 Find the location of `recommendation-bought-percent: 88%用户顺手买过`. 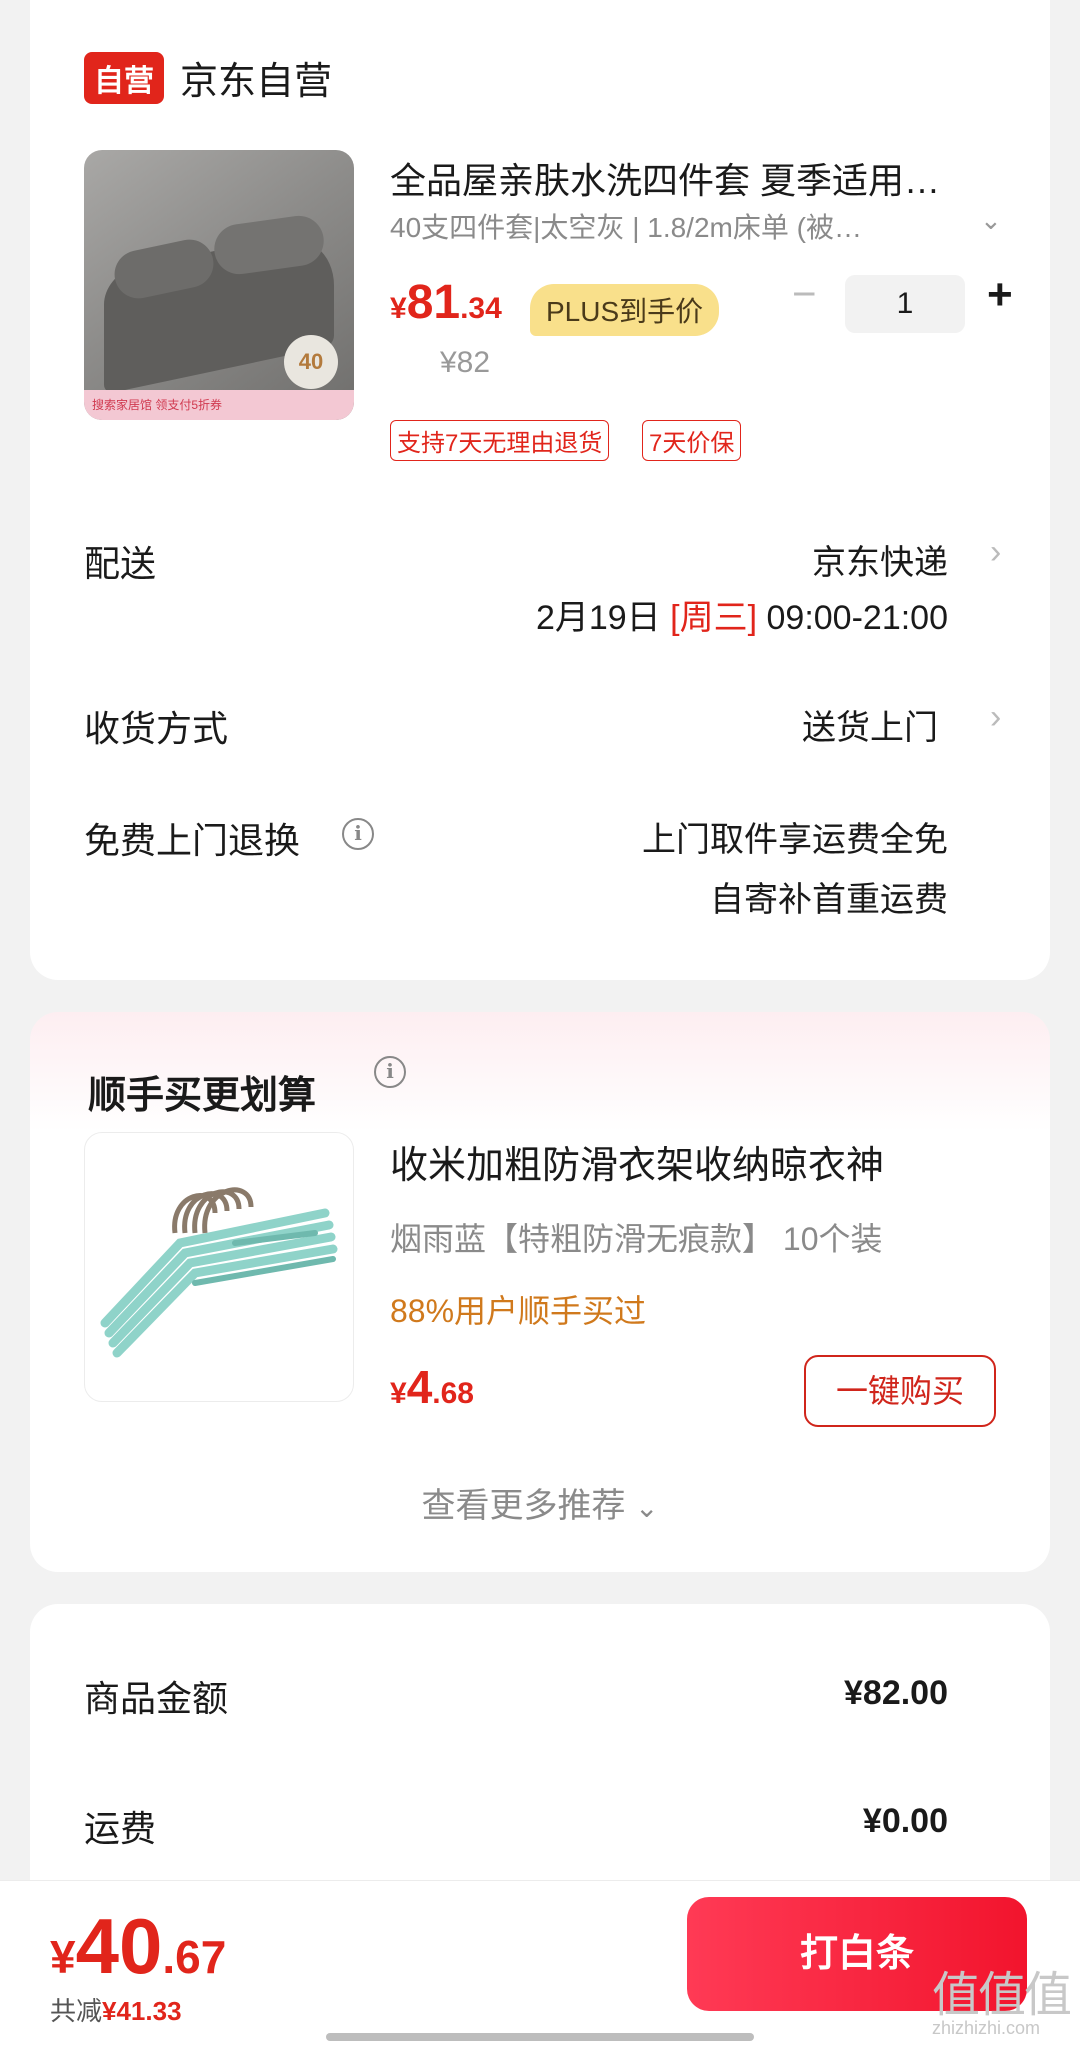

recommendation-bought-percent: 88%用户顺手买过 is located at coordinates (518, 1311).